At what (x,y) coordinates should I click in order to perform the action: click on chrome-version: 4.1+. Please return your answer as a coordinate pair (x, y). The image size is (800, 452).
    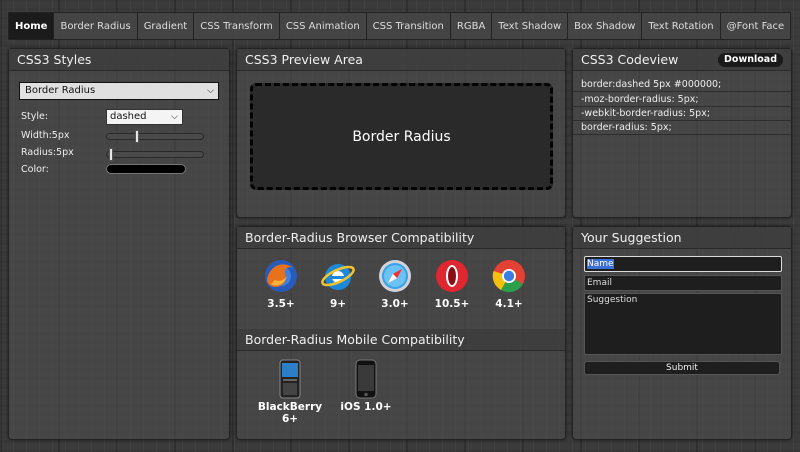
    Looking at the image, I should click on (509, 304).